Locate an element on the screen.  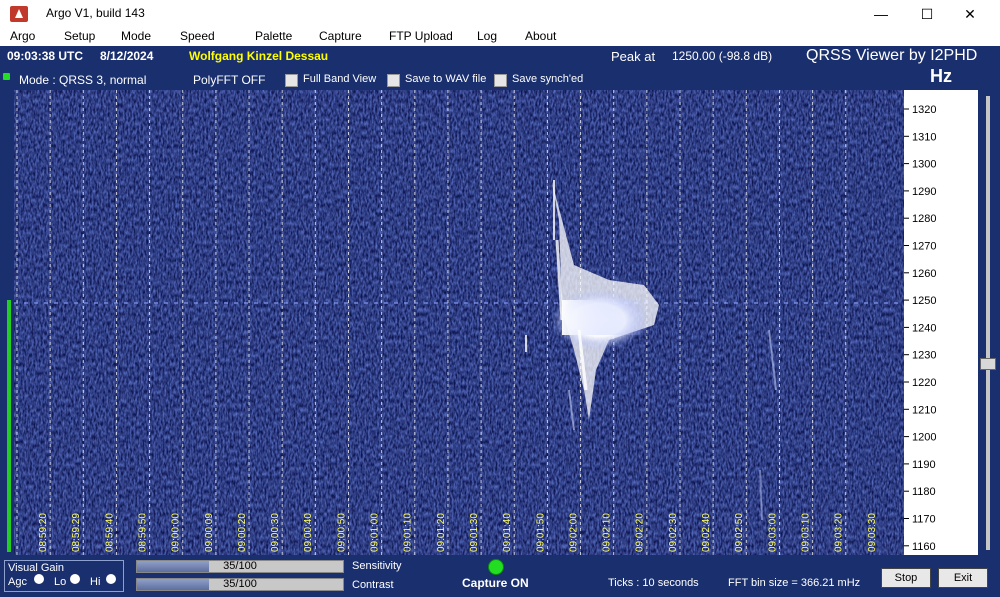
peak-value: 1250.00 (-98.8 dB) is located at coordinates (722, 56).